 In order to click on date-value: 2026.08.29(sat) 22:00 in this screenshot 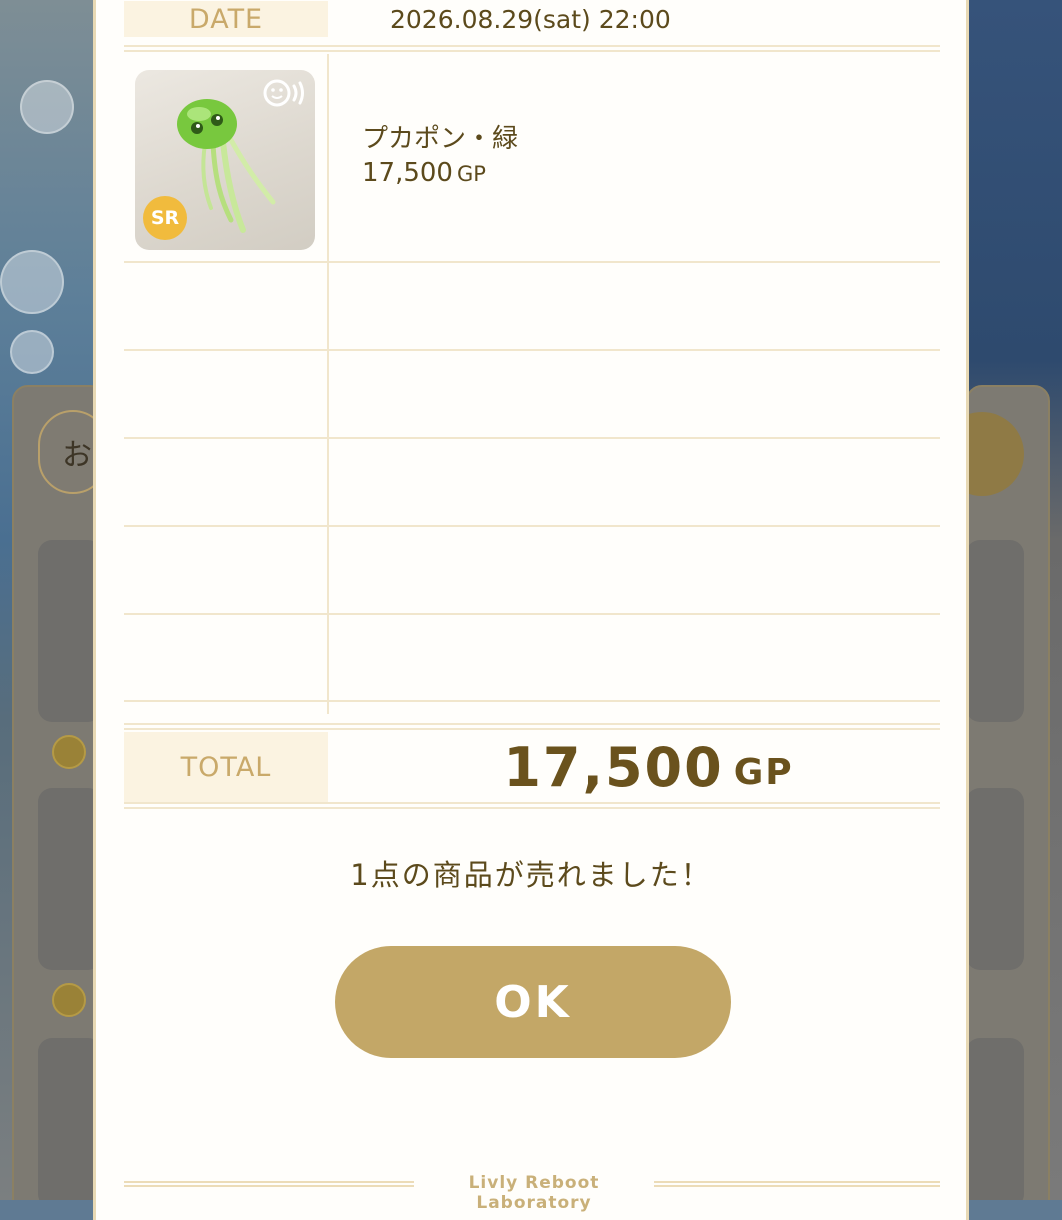, I will do `click(530, 19)`.